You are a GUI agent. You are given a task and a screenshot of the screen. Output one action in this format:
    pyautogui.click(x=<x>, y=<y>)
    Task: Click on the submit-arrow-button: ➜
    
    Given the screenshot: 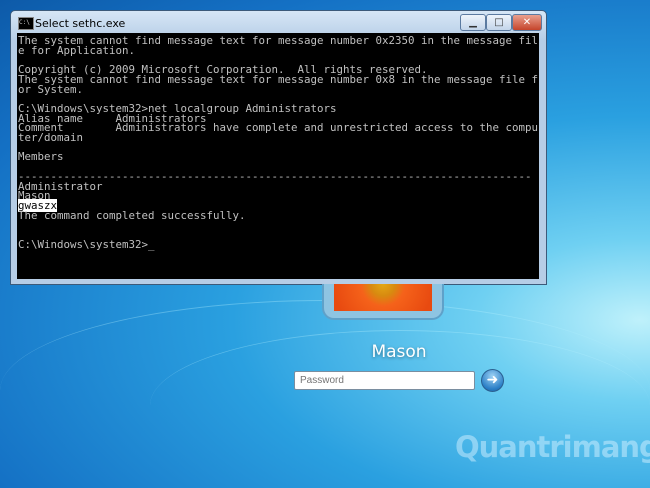 What is the action you would take?
    pyautogui.click(x=492, y=380)
    